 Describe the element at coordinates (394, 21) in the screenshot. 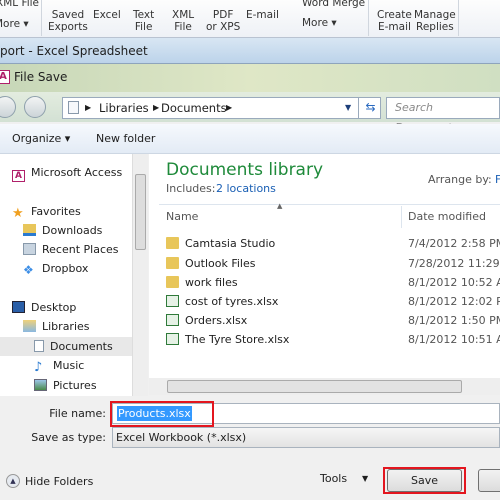

I see `ribbon-create-email: Create E-mail` at that location.